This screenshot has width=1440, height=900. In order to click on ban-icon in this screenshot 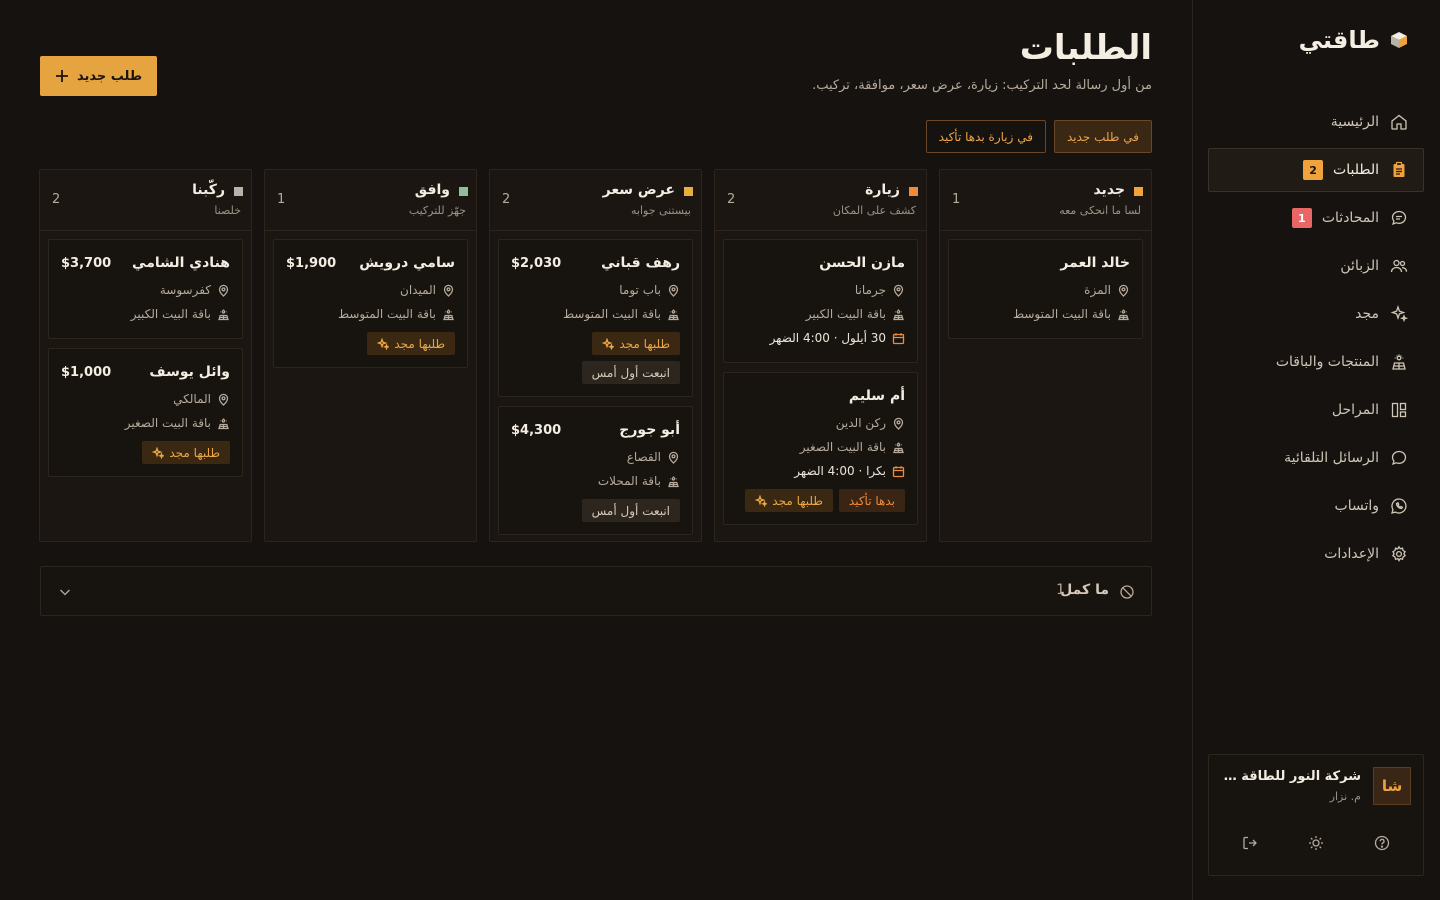, I will do `click(1127, 592)`.